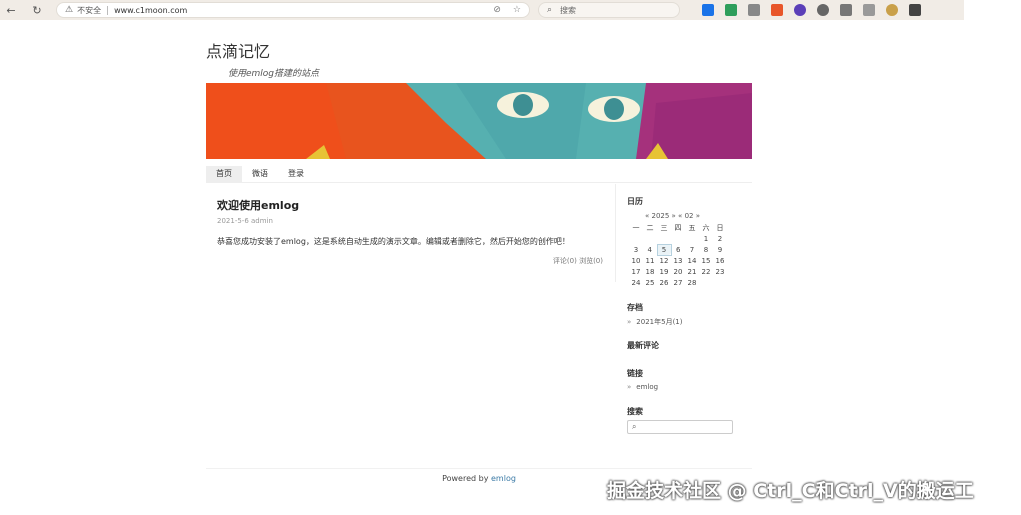 This screenshot has height=515, width=1021. What do you see at coordinates (643, 345) in the screenshot?
I see `recent-comments-title: 最新评论` at bounding box center [643, 345].